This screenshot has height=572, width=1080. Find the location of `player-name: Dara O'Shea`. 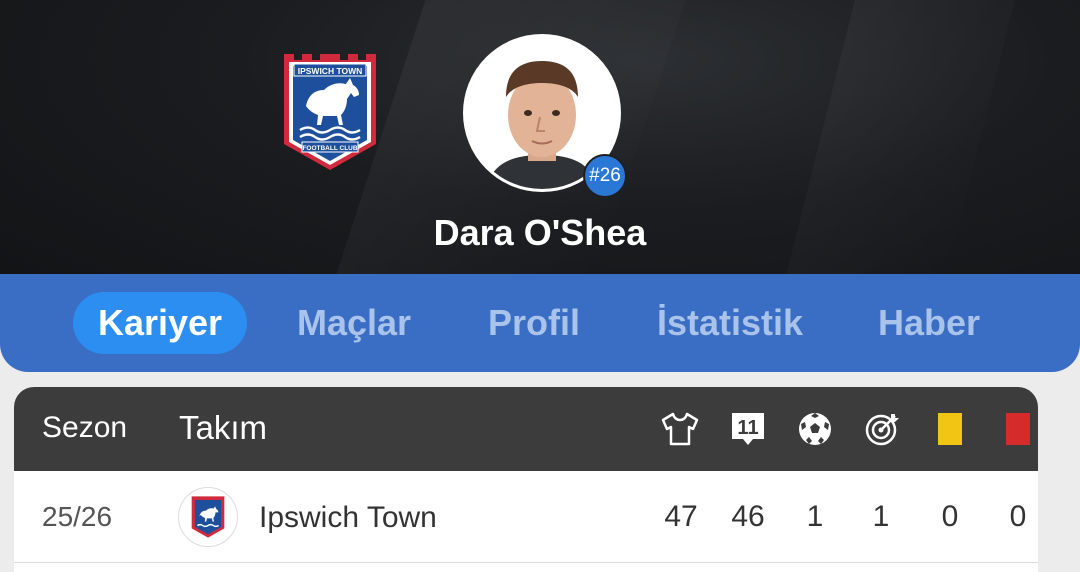

player-name: Dara O'Shea is located at coordinates (540, 232).